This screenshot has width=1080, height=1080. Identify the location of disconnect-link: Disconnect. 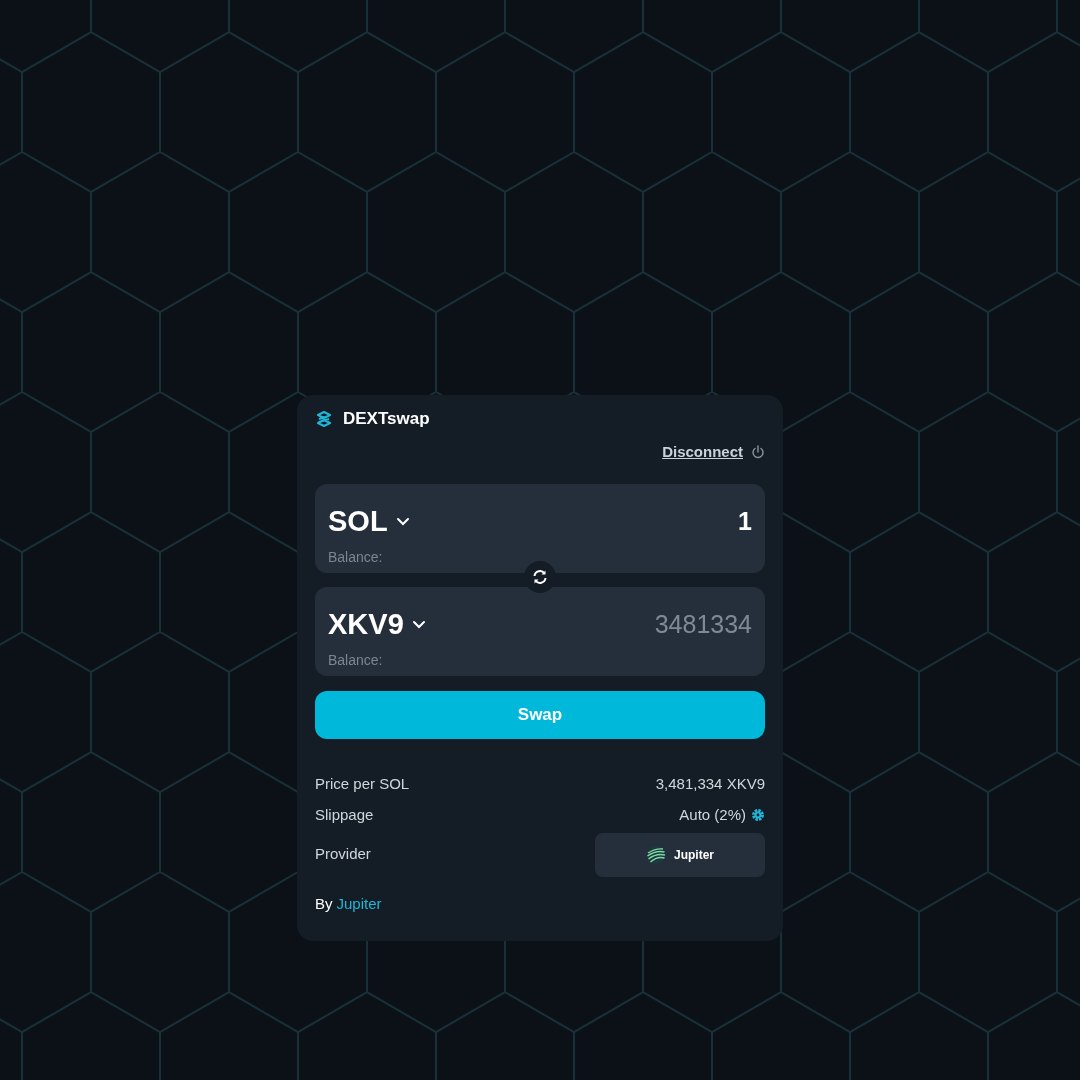
(702, 452).